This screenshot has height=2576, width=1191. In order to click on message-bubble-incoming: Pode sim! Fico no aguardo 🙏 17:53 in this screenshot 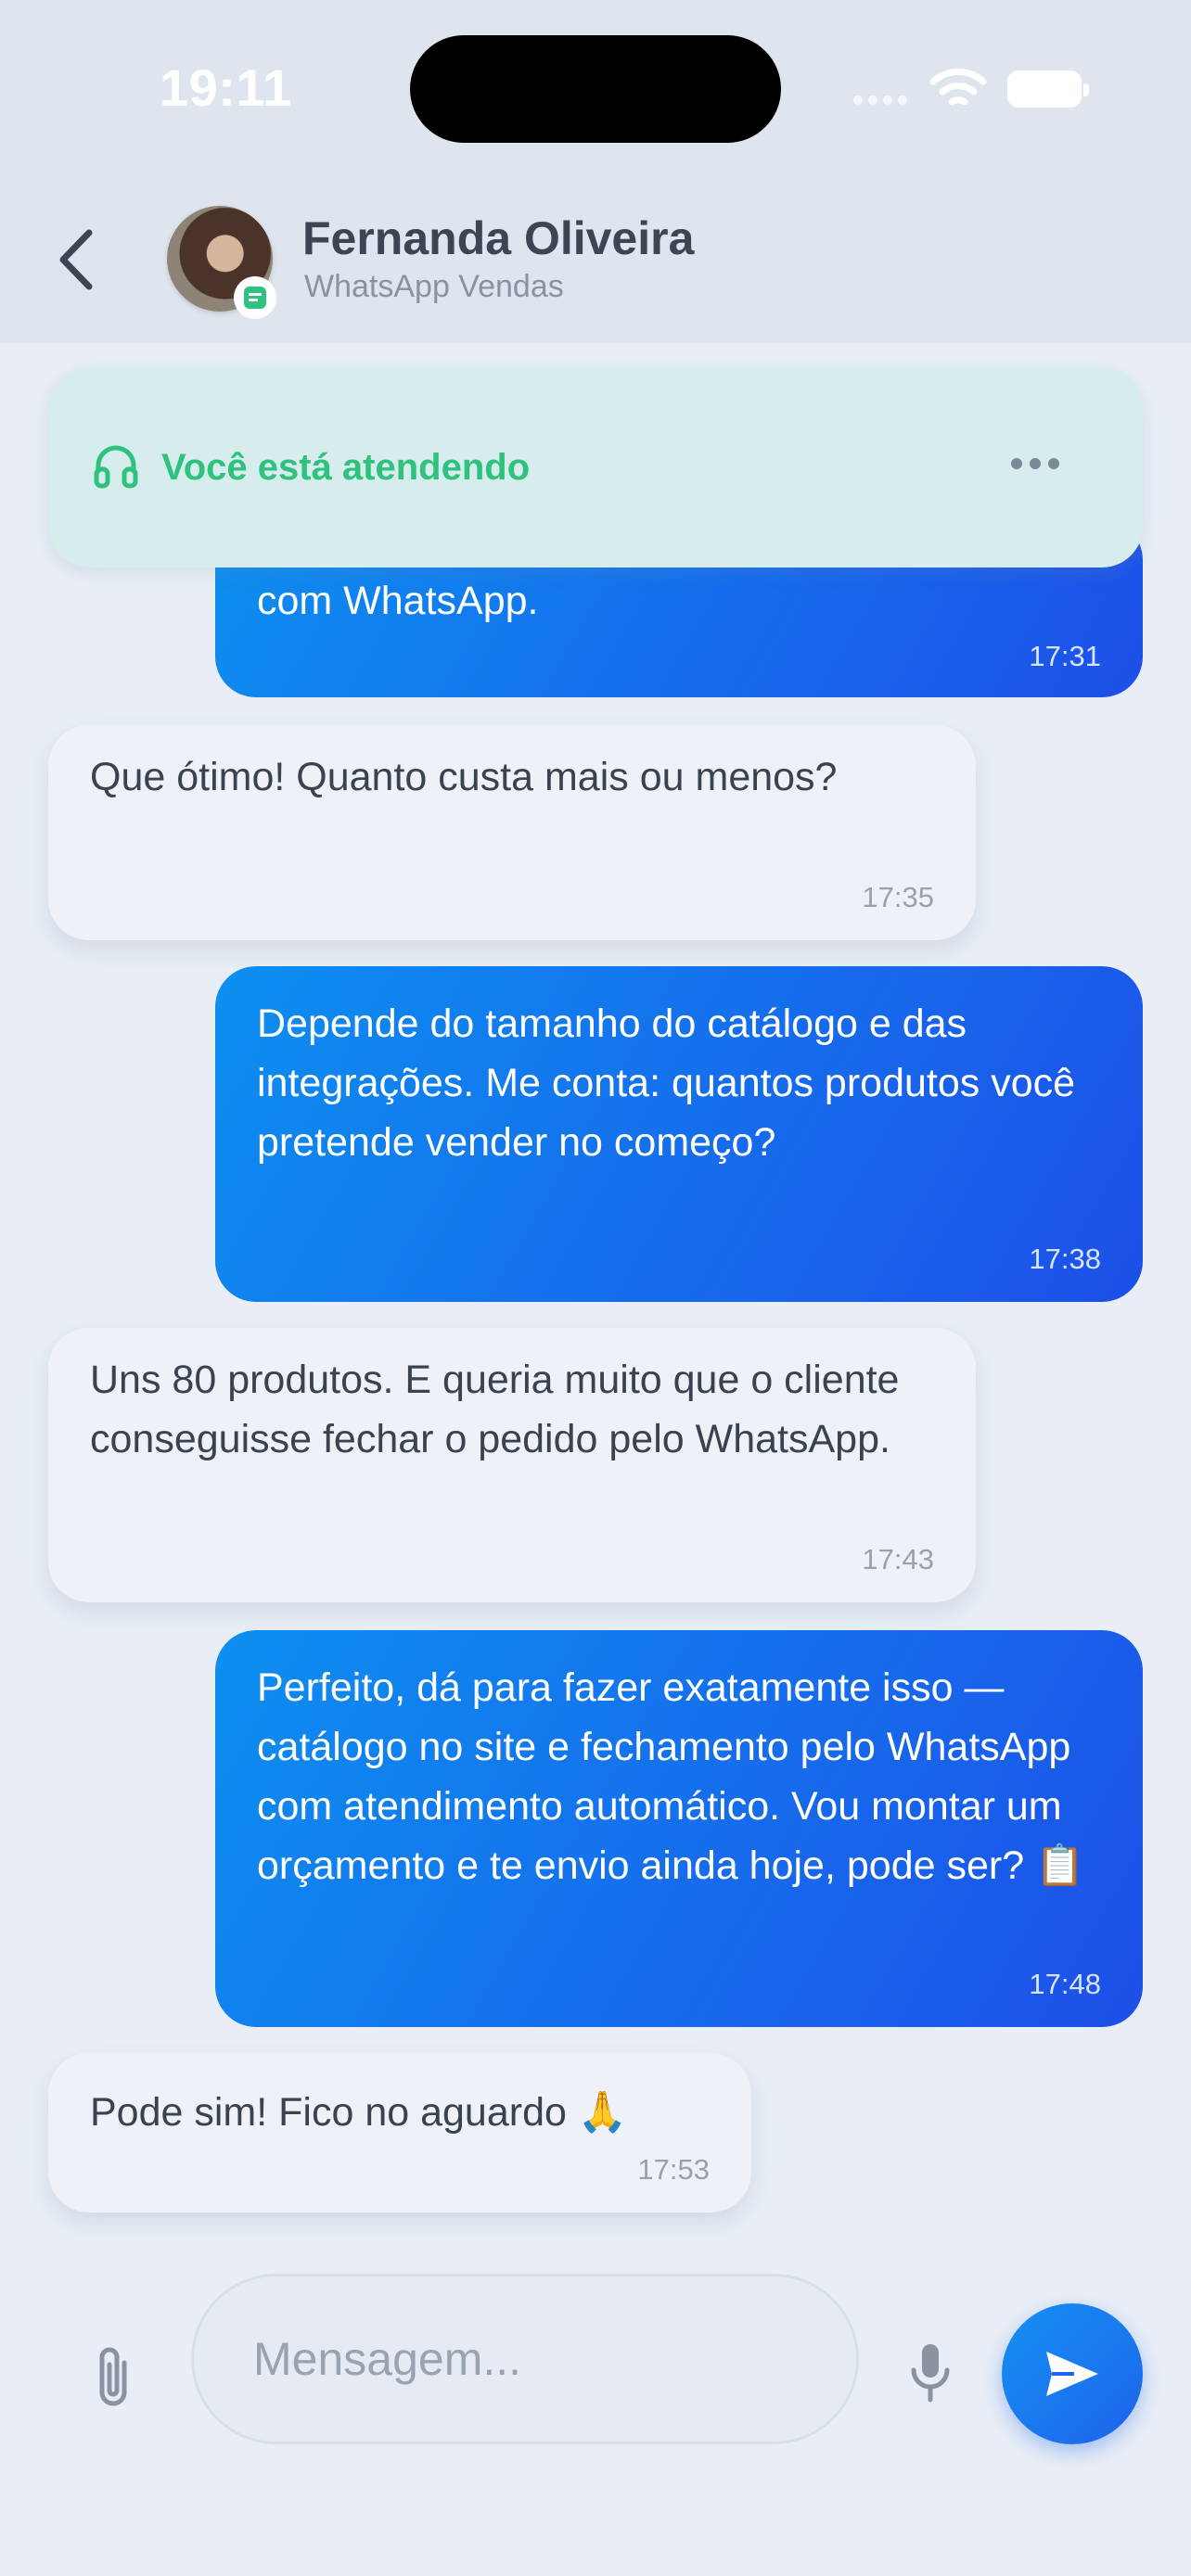, I will do `click(399, 2133)`.